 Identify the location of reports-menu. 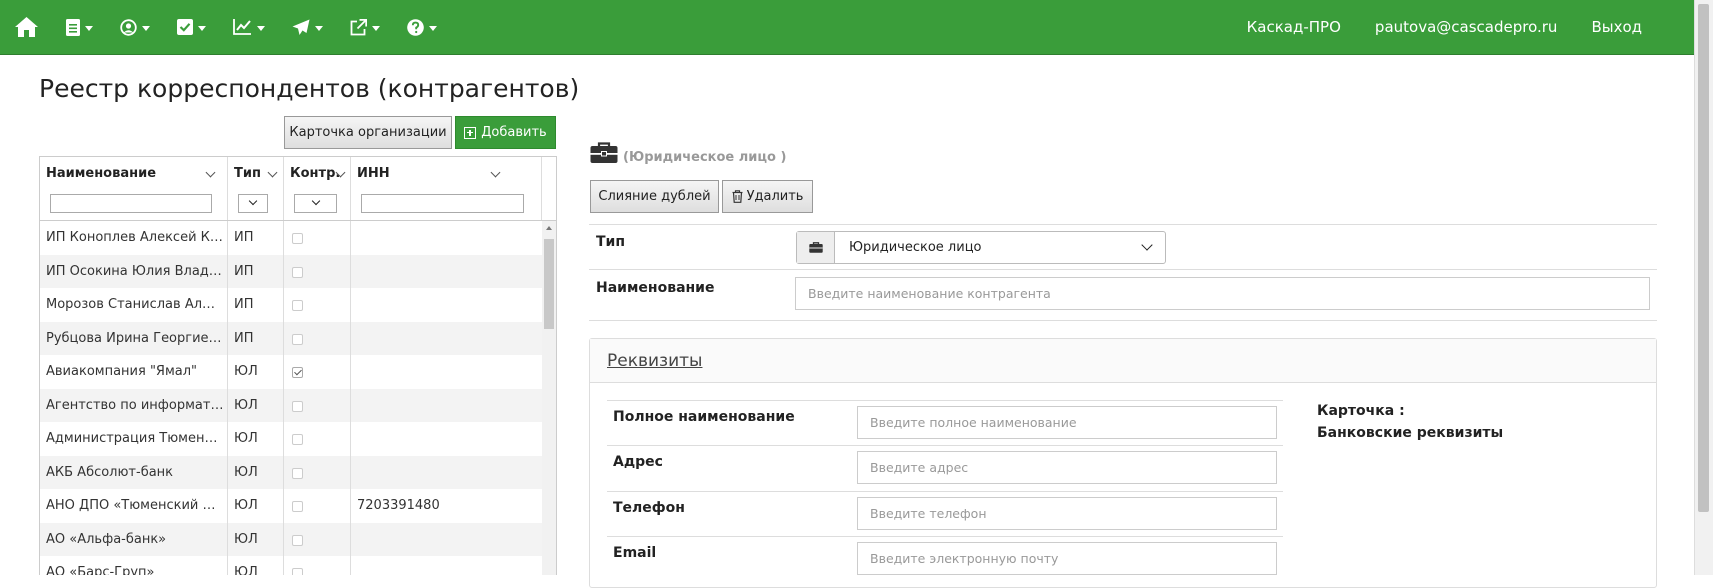
(249, 27).